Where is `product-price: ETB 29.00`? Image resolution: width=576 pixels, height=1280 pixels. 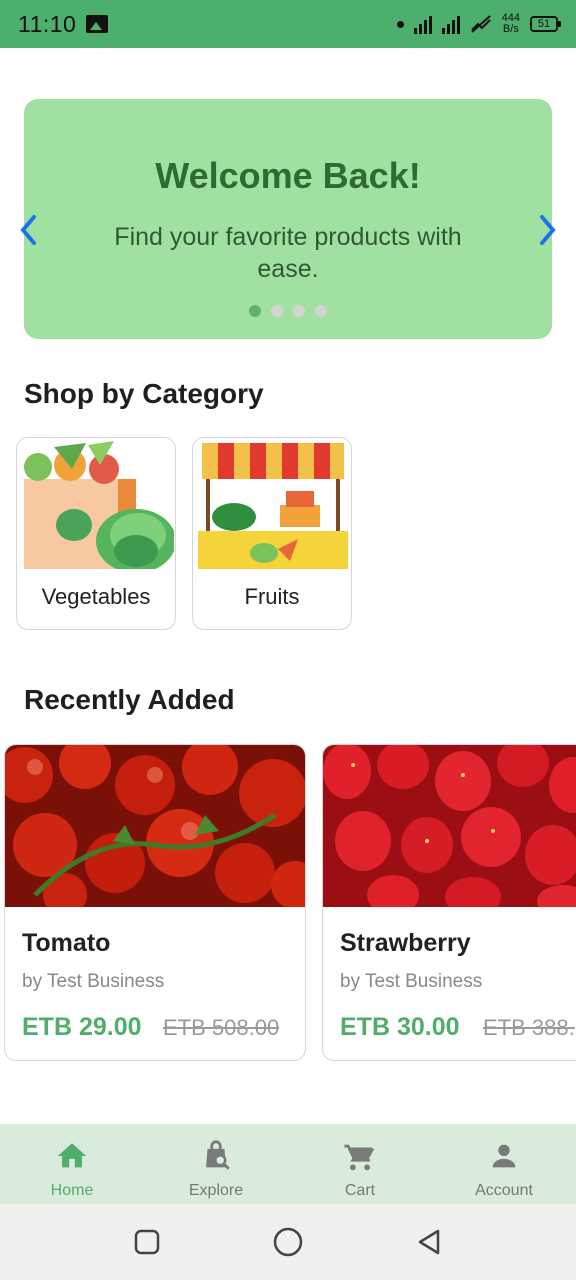 product-price: ETB 29.00 is located at coordinates (82, 1027).